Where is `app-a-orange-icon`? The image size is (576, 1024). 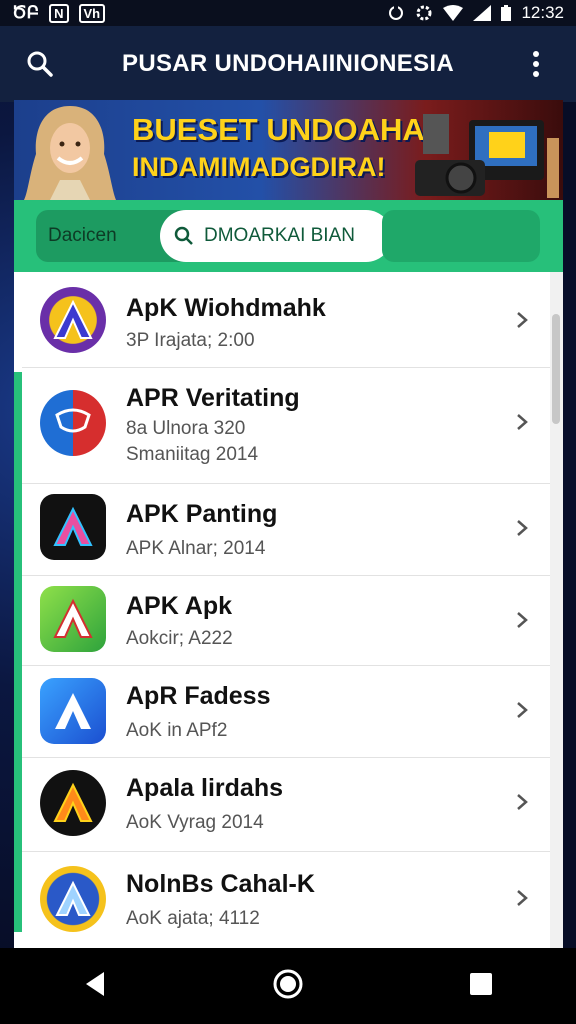 app-a-orange-icon is located at coordinates (73, 803).